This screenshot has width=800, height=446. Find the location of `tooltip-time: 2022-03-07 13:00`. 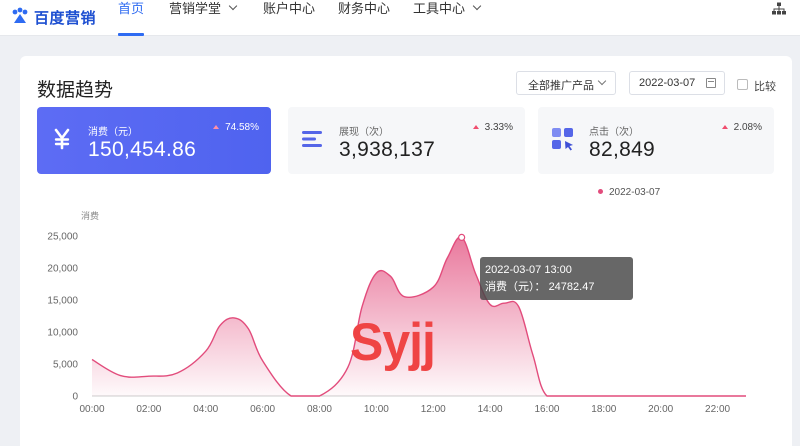

tooltip-time: 2022-03-07 13:00 is located at coordinates (528, 270).